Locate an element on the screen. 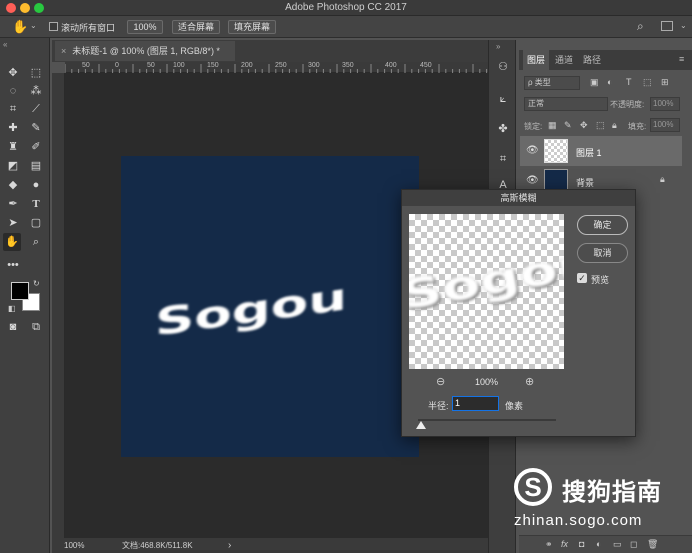 The width and height of the screenshot is (692, 553). tab-paths: 路径 is located at coordinates (592, 60).